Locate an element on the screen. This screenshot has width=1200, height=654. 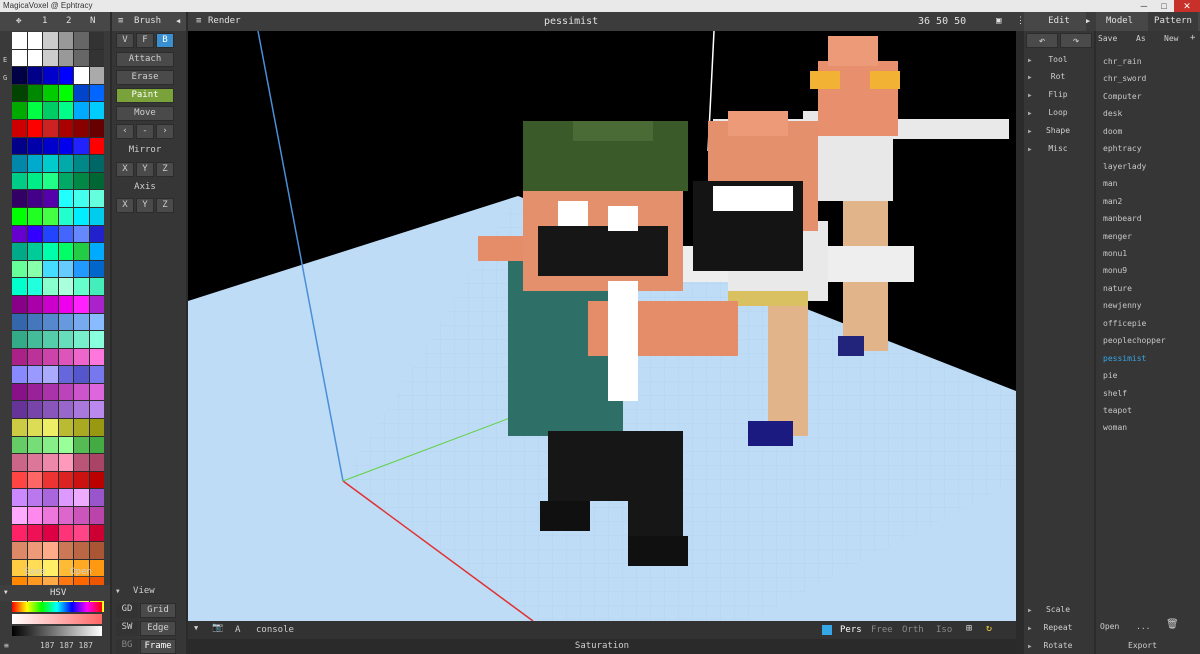
model-file-item: pessimist is located at coordinates (1138, 358).